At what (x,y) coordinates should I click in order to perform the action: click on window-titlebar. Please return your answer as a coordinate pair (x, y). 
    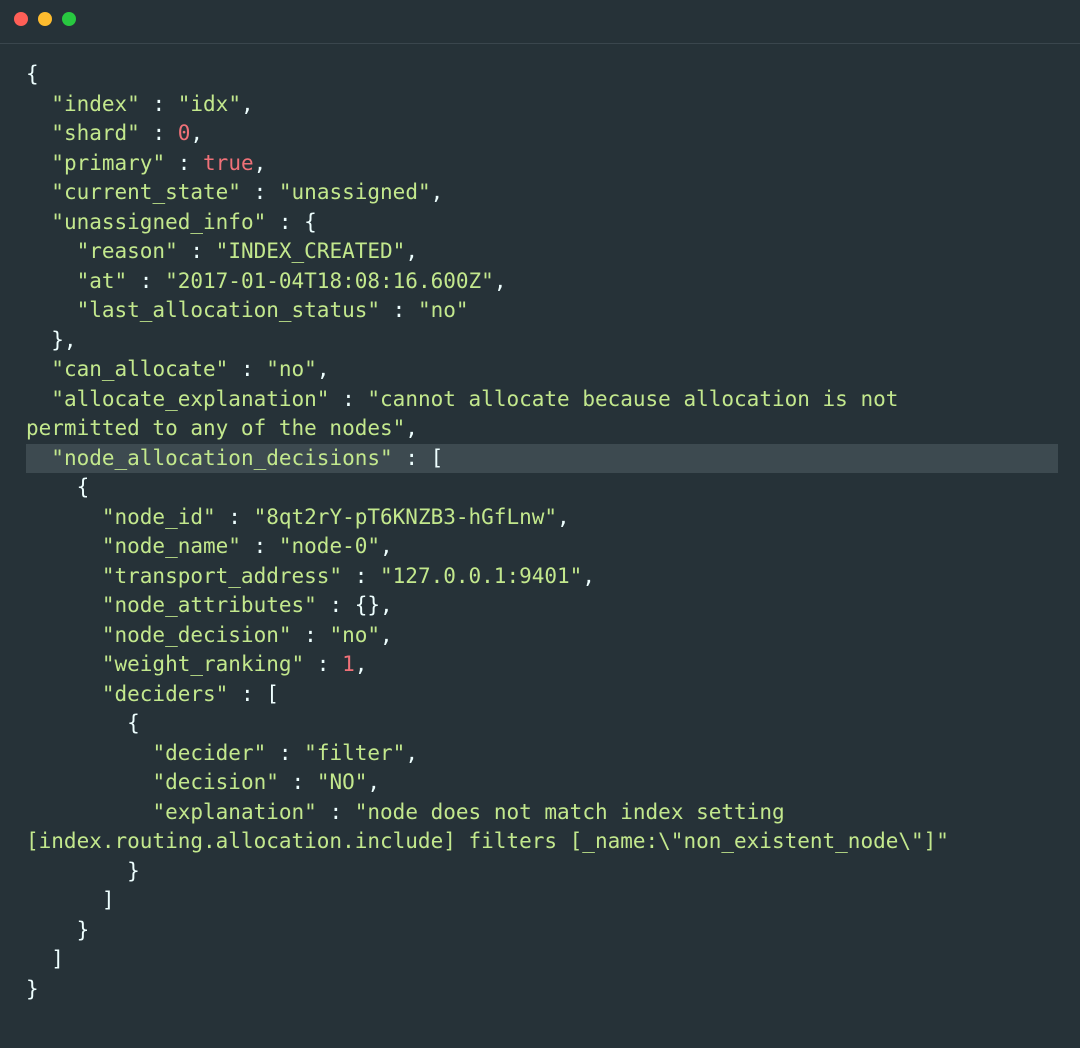
    Looking at the image, I should click on (540, 22).